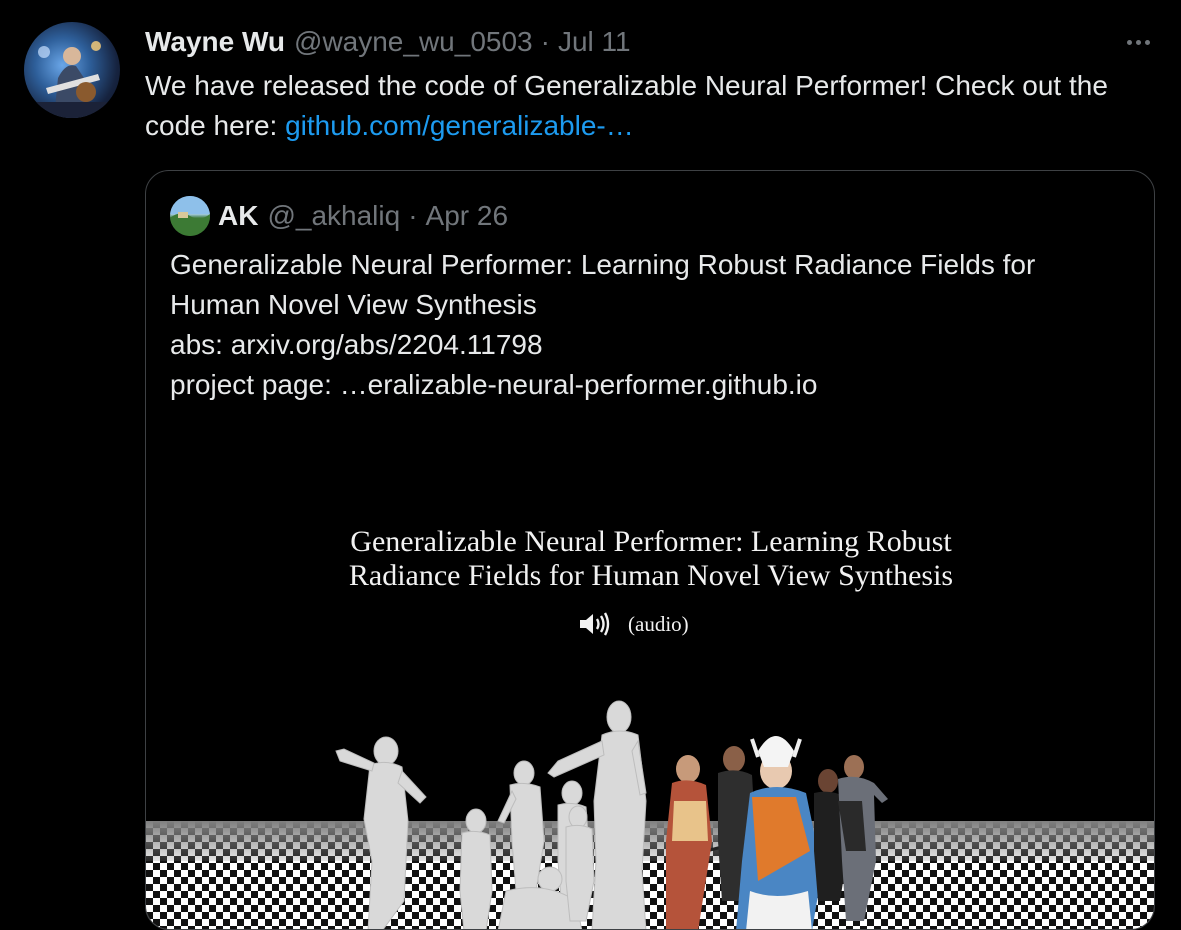  Describe the element at coordinates (190, 216) in the screenshot. I see `quote-author-avatar` at that location.